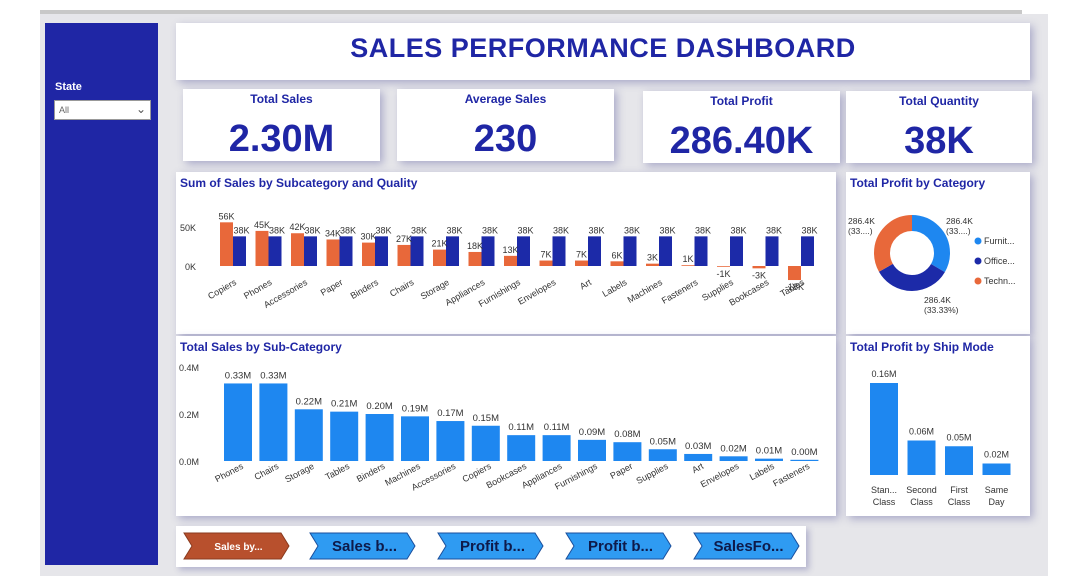 This screenshot has height=576, width=1080. I want to click on x-tick-label: Chairs, so click(267, 471).